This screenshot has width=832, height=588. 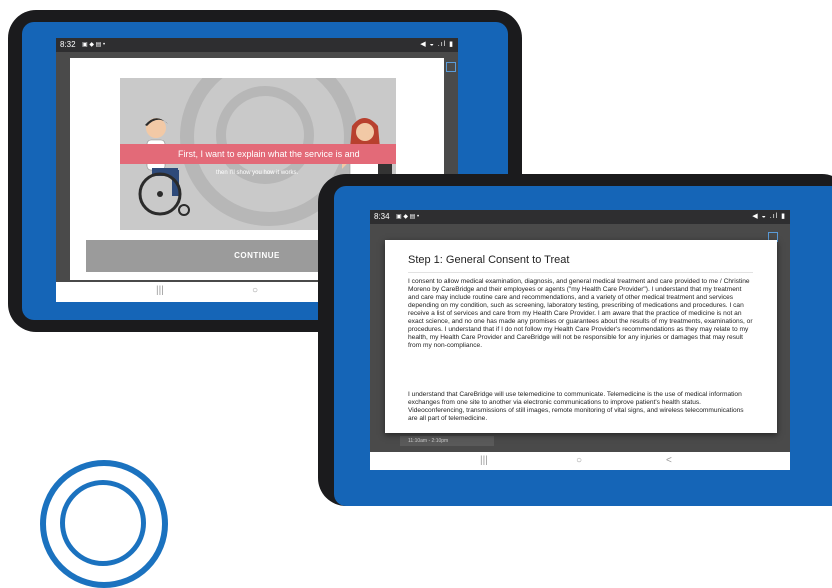 What do you see at coordinates (489, 260) in the screenshot?
I see `modal-title: Step 1: General Consent to Treat` at bounding box center [489, 260].